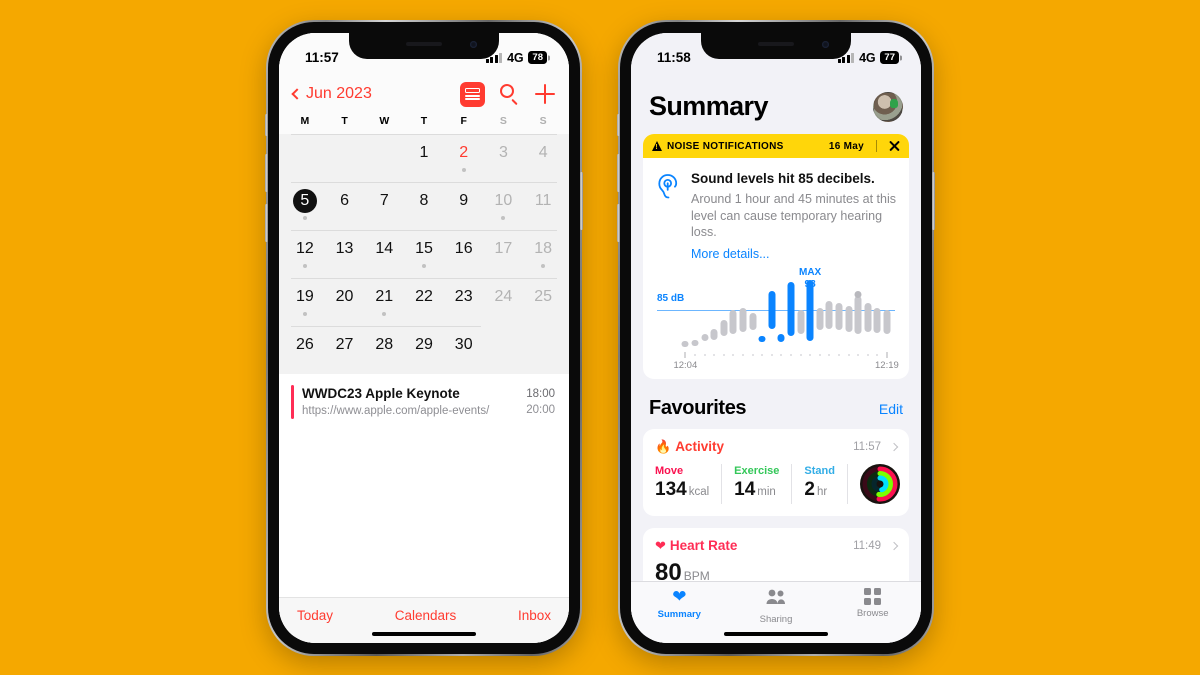 The height and width of the screenshot is (675, 1200). I want to click on avatar, so click(888, 106).